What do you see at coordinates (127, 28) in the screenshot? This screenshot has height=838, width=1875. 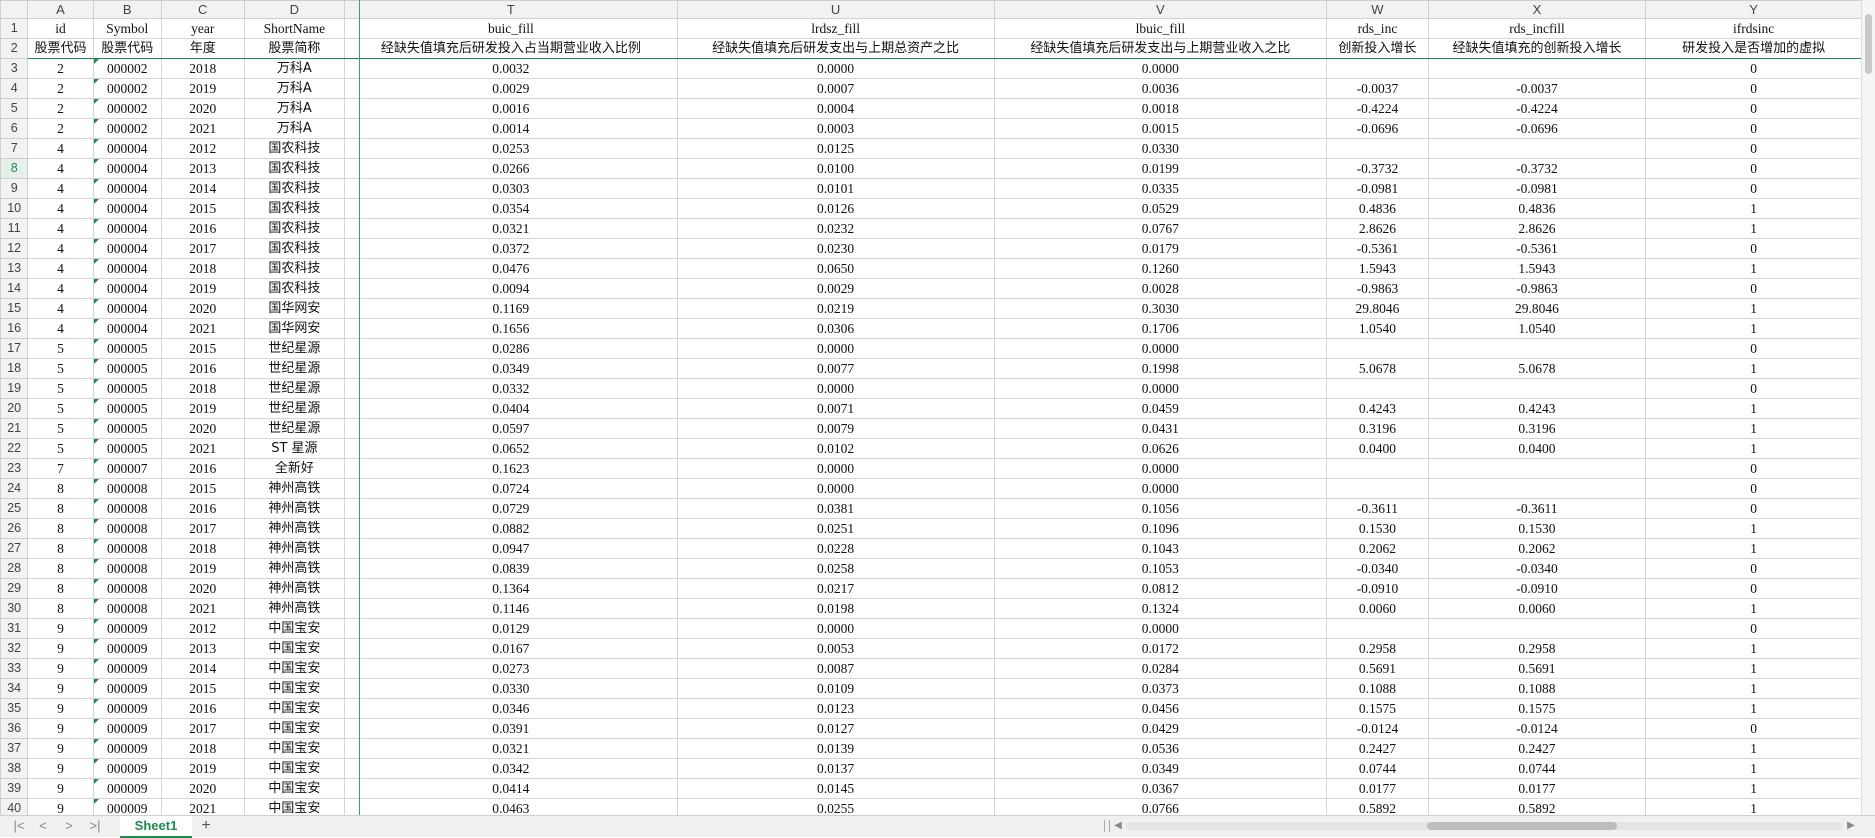 I see `field-name-cell: Symbol` at bounding box center [127, 28].